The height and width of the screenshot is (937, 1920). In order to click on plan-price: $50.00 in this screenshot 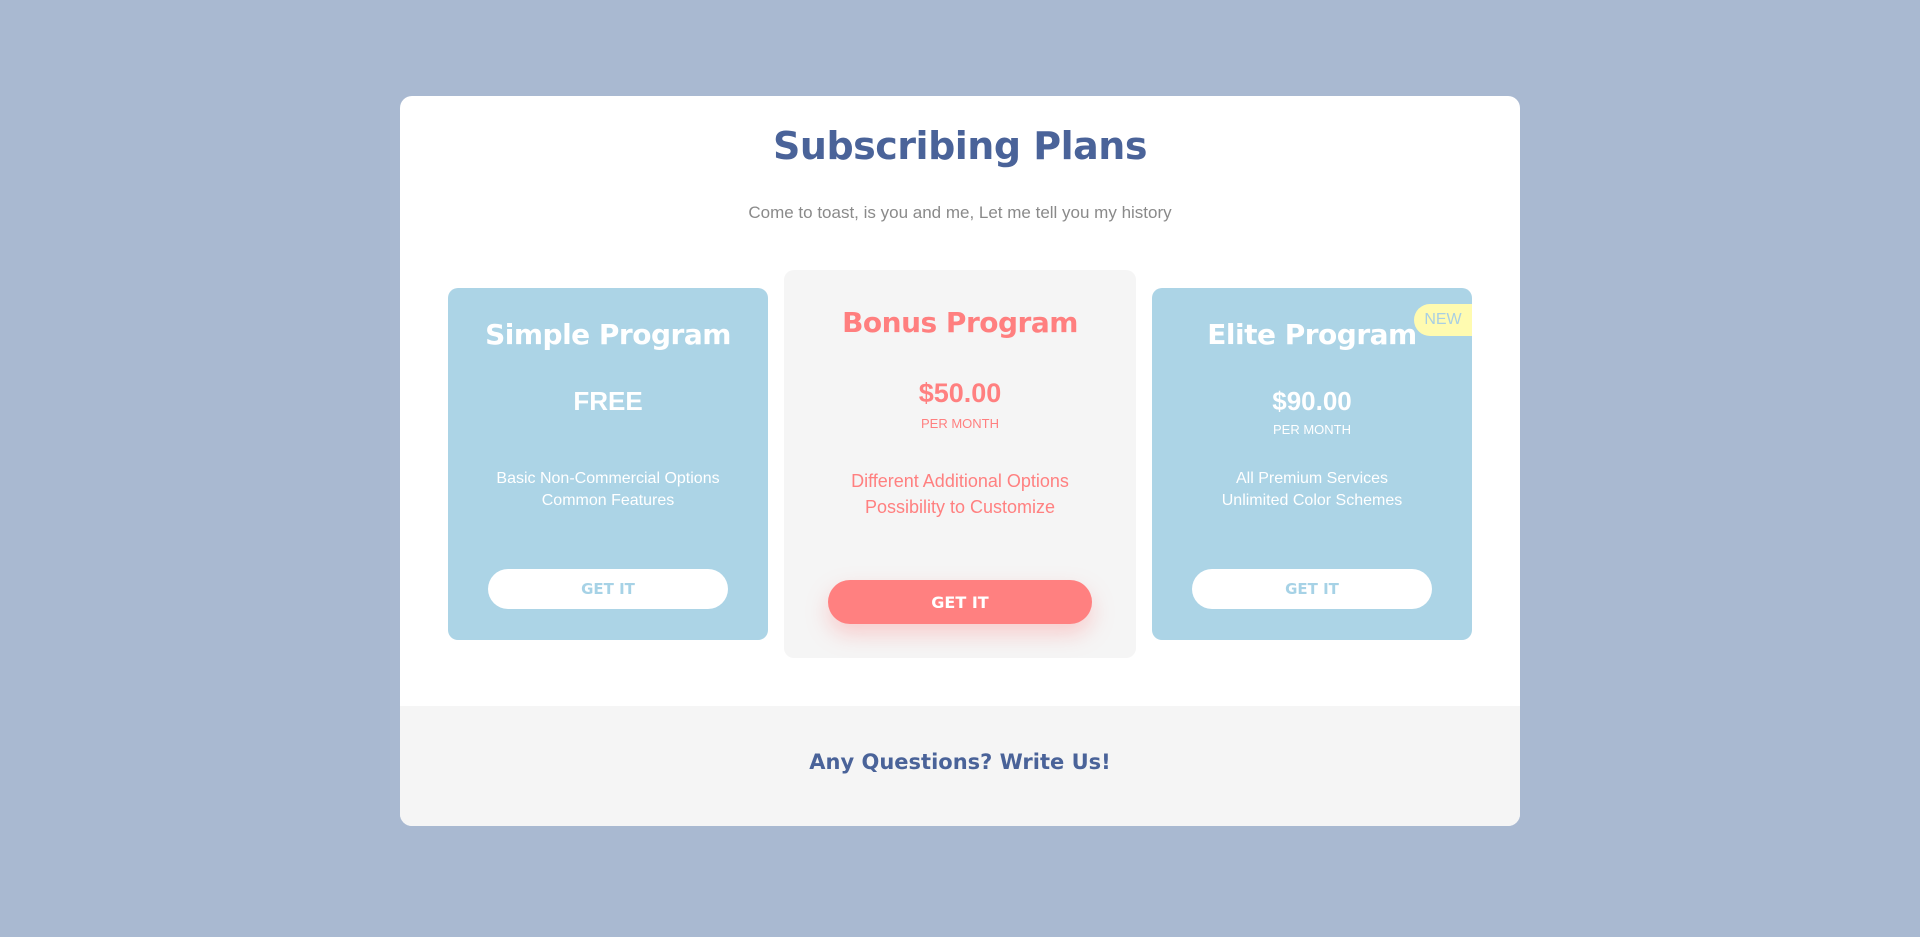, I will do `click(960, 393)`.